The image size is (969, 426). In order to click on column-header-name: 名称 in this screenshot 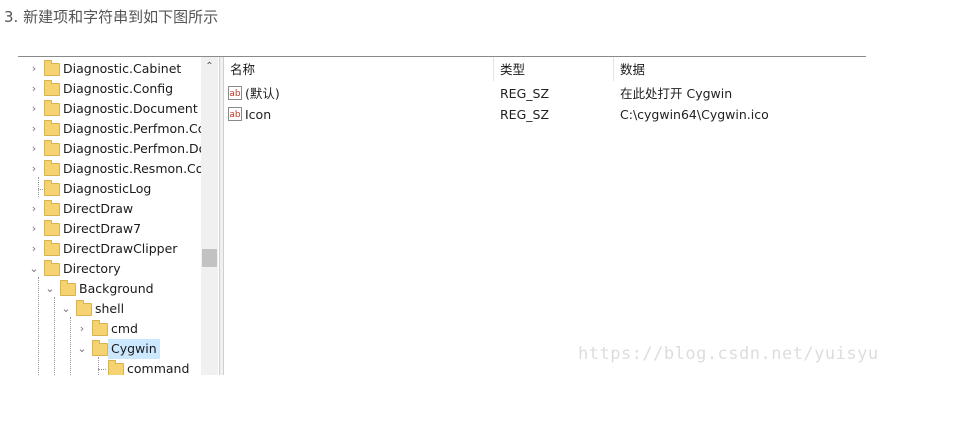, I will do `click(359, 69)`.